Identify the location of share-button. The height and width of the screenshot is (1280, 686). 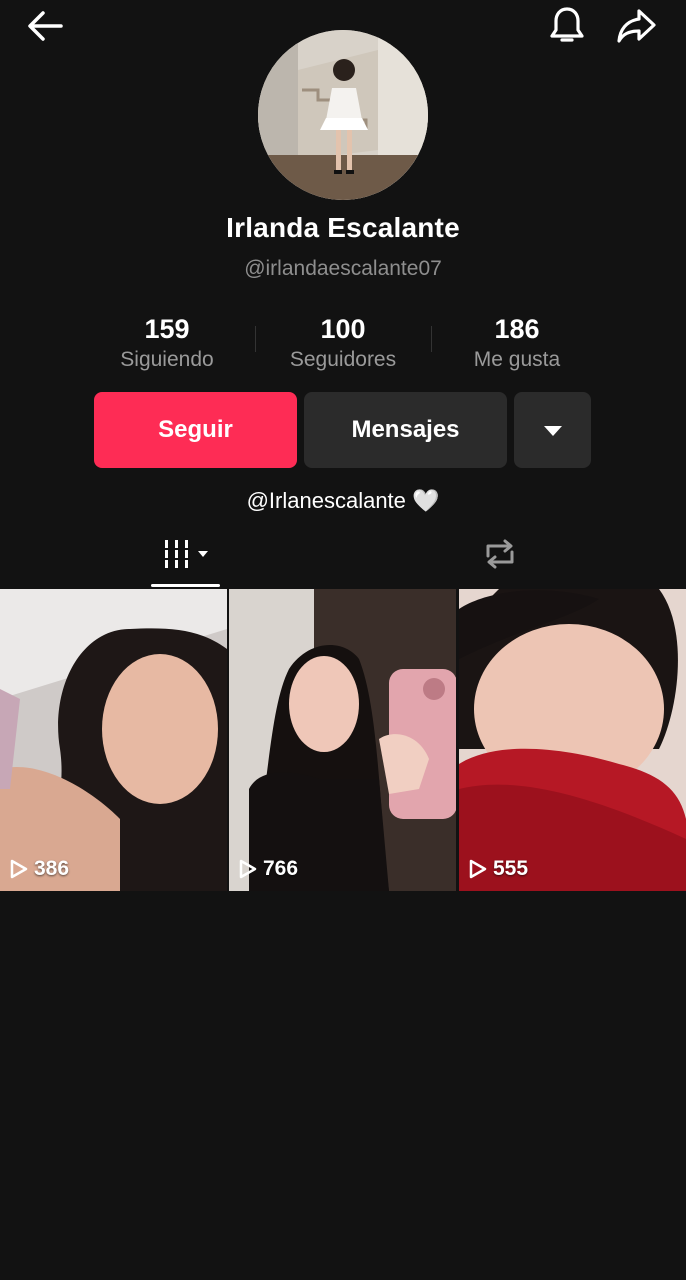
(636, 26).